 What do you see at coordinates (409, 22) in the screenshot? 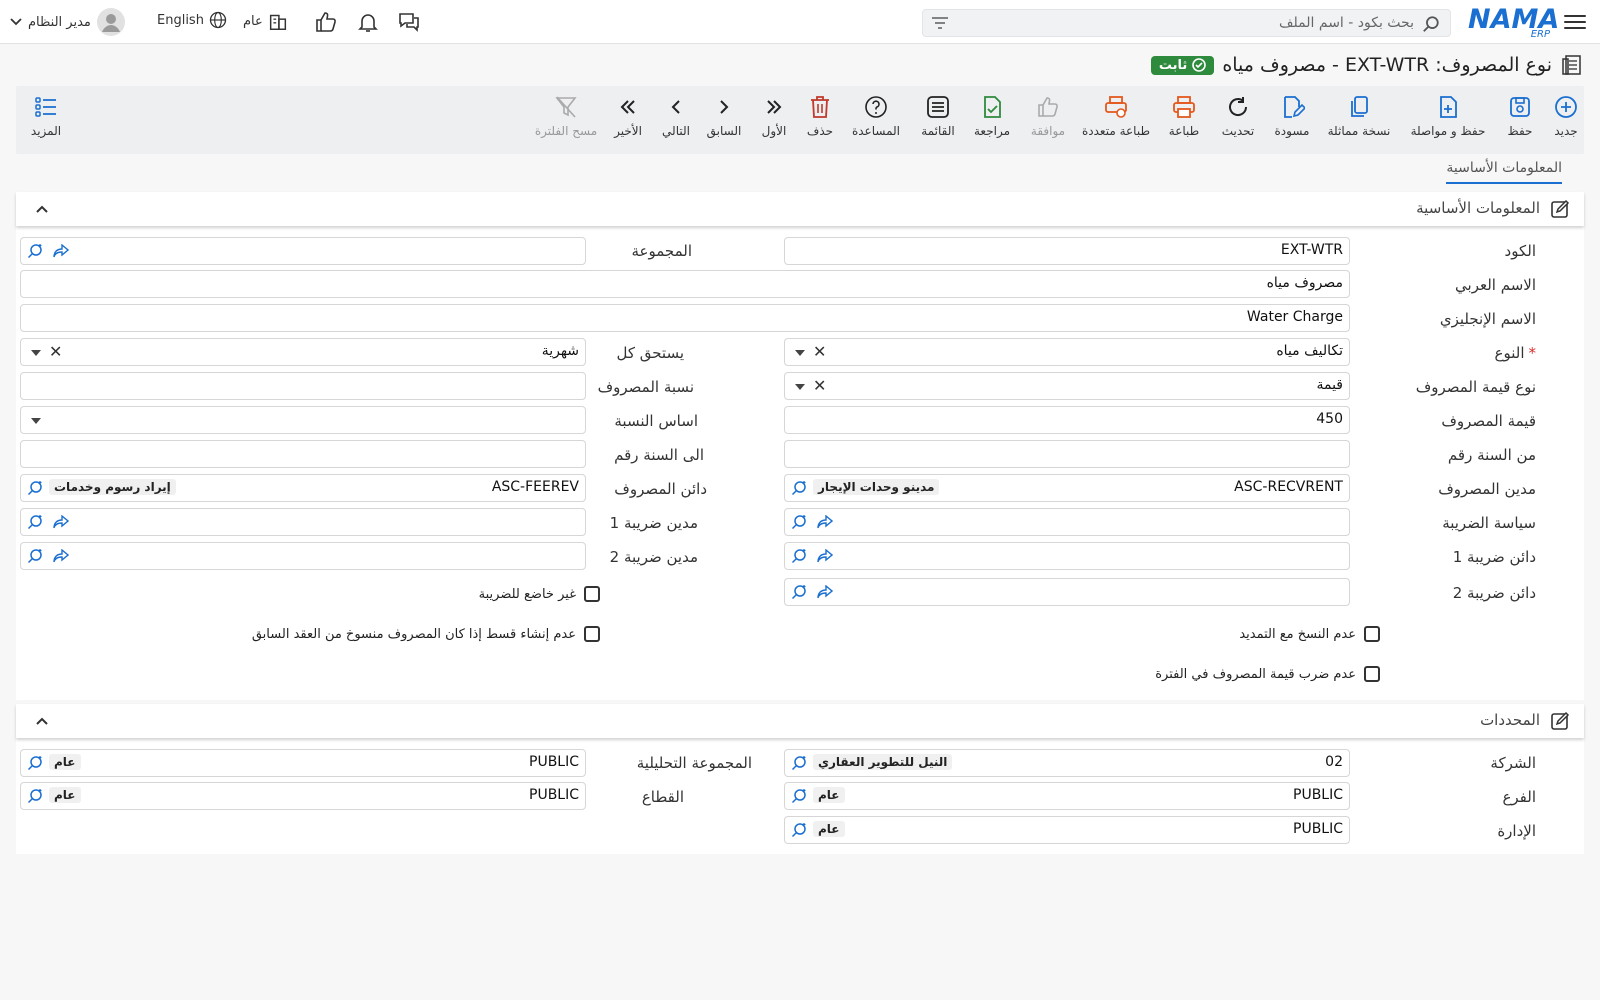
I see `chat-icon` at bounding box center [409, 22].